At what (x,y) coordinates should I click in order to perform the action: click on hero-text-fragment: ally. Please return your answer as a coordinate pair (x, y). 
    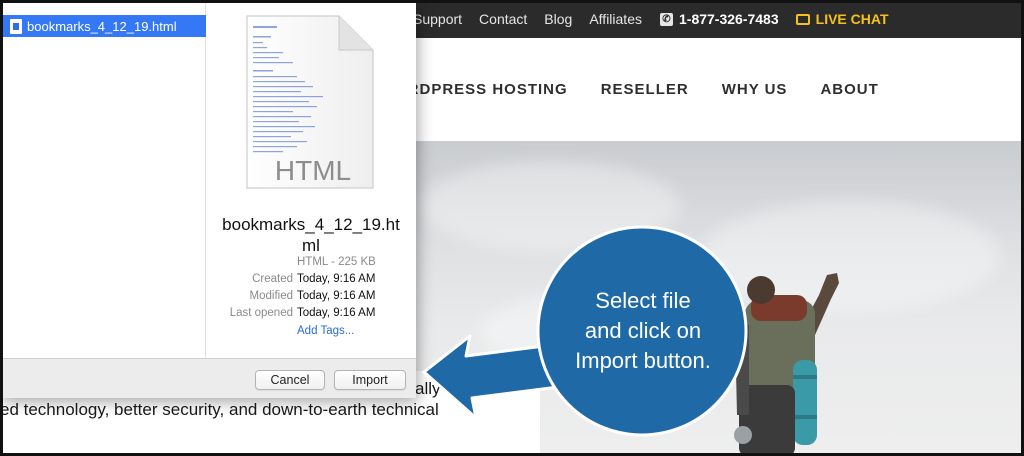
    Looking at the image, I should click on (428, 388).